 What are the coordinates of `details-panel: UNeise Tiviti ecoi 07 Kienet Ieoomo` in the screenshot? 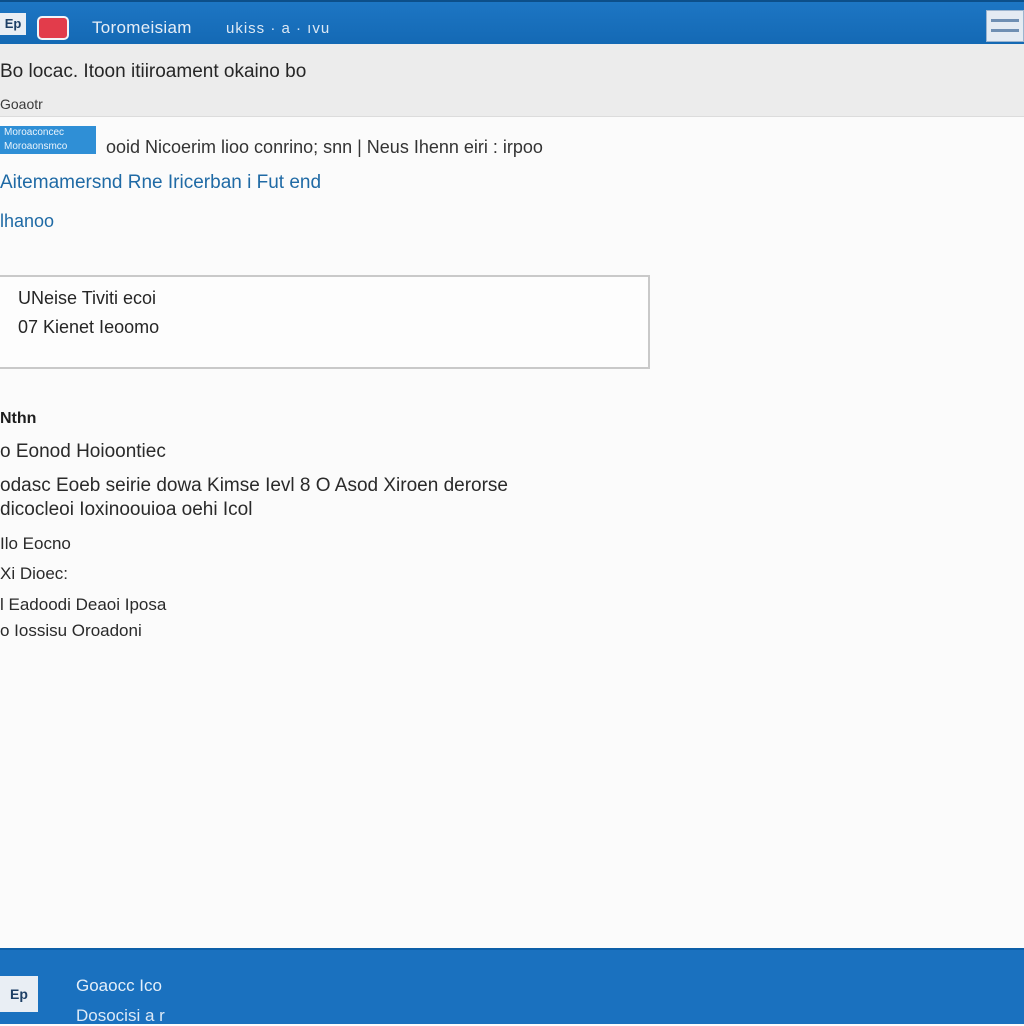 It's located at (325, 322).